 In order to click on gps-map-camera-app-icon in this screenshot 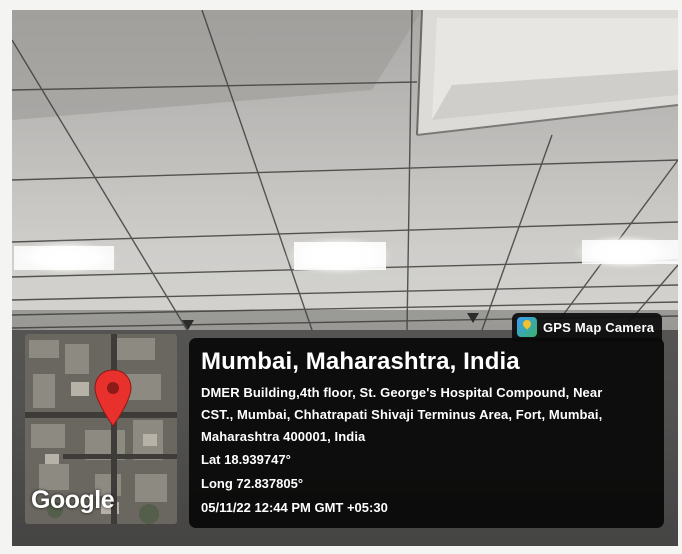, I will do `click(527, 327)`.